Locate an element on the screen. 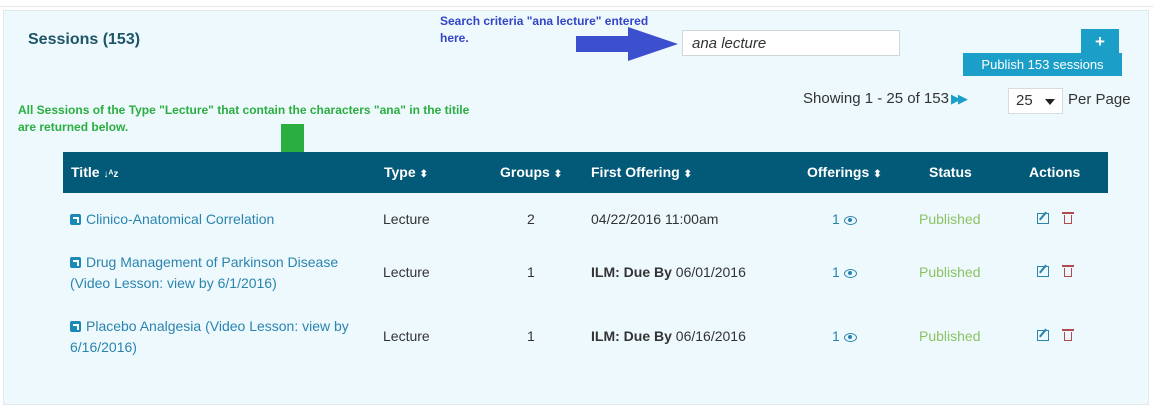  add-session-button: + is located at coordinates (1100, 41).